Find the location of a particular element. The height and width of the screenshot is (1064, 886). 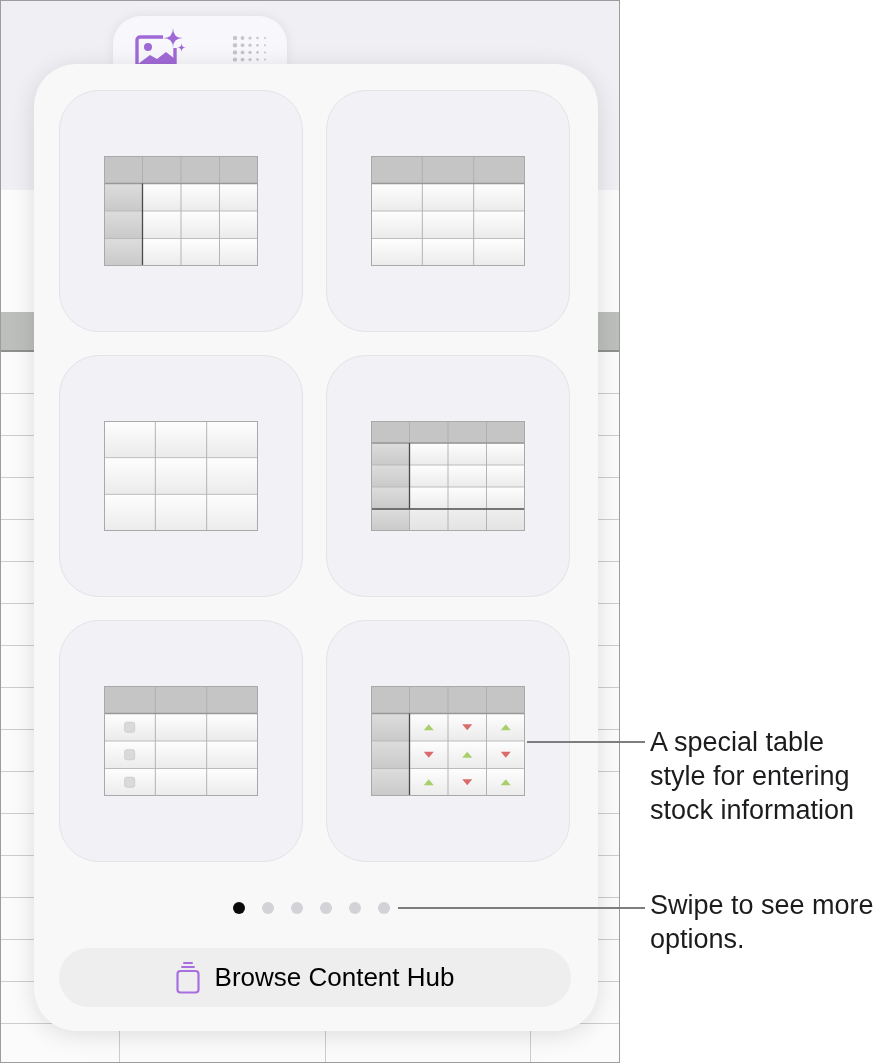

dot-grid-icon is located at coordinates (250, 49).